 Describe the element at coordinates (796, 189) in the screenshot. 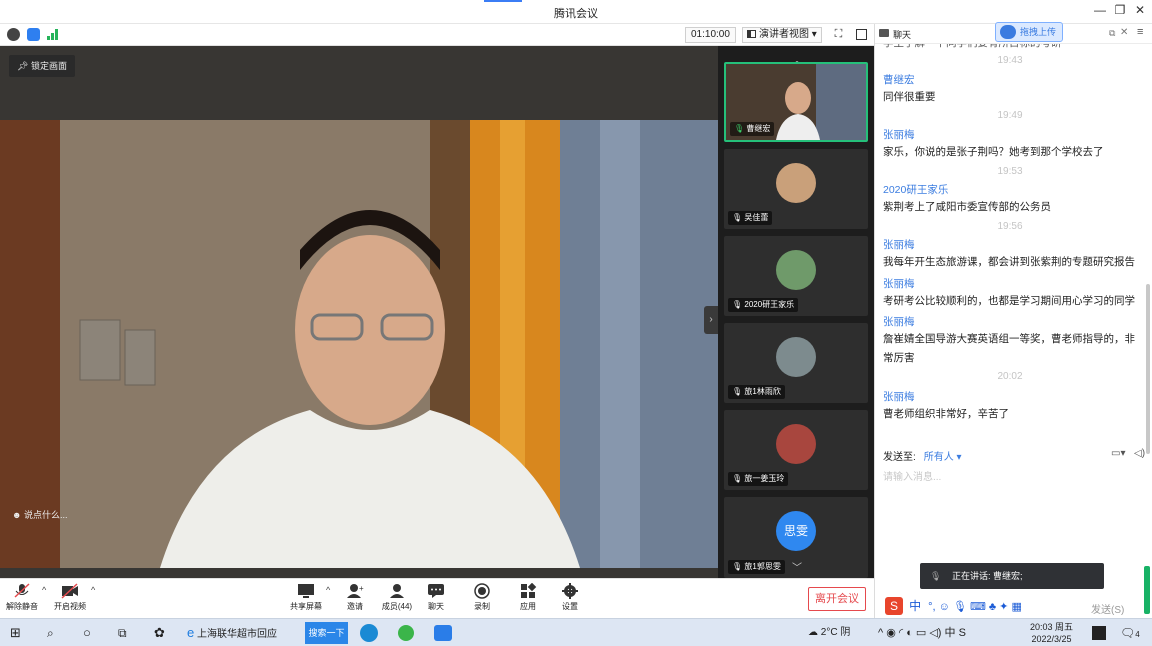

I see `participant-tile: 🎙︎ 吴佳蕾` at that location.